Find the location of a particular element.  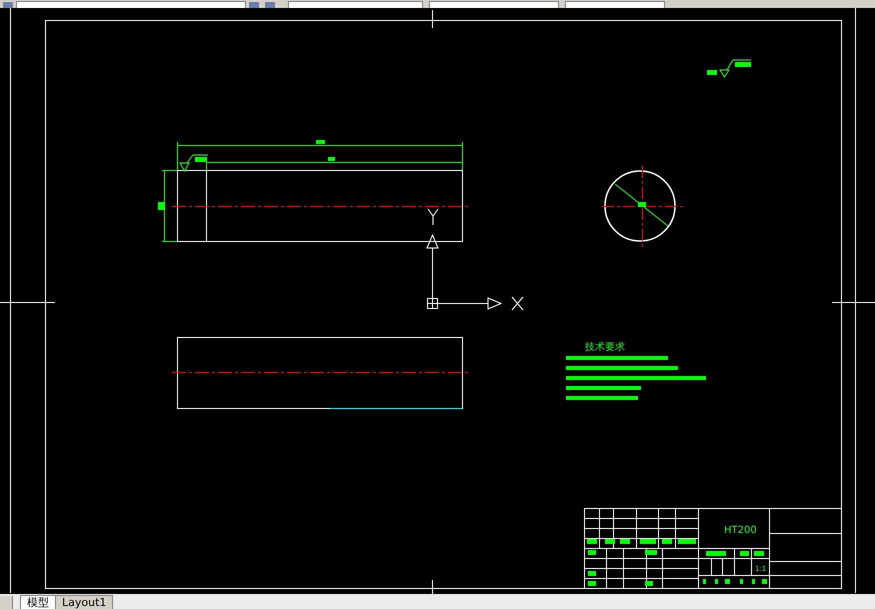

tab-scroll-button is located at coordinates (6, 602).